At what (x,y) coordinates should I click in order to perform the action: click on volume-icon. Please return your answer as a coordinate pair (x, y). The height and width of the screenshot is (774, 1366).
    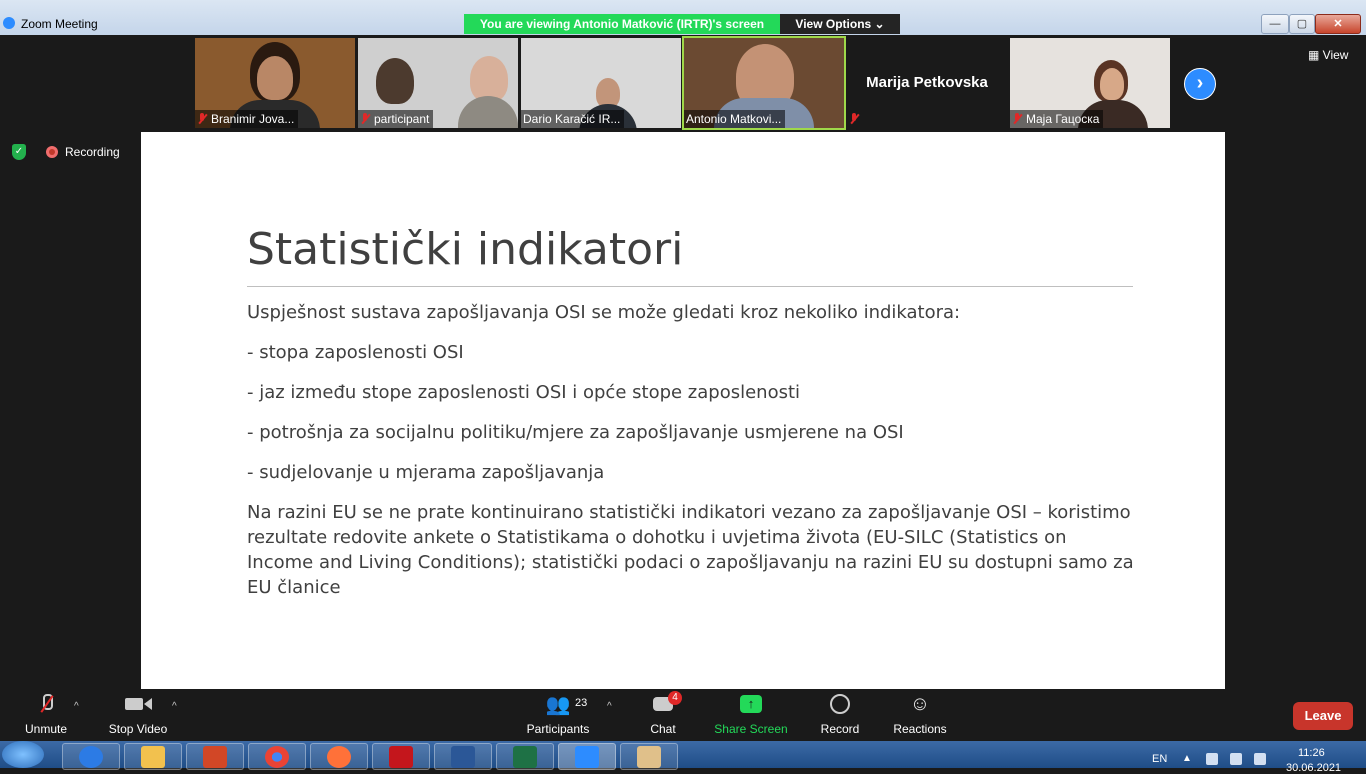
    Looking at the image, I should click on (1236, 759).